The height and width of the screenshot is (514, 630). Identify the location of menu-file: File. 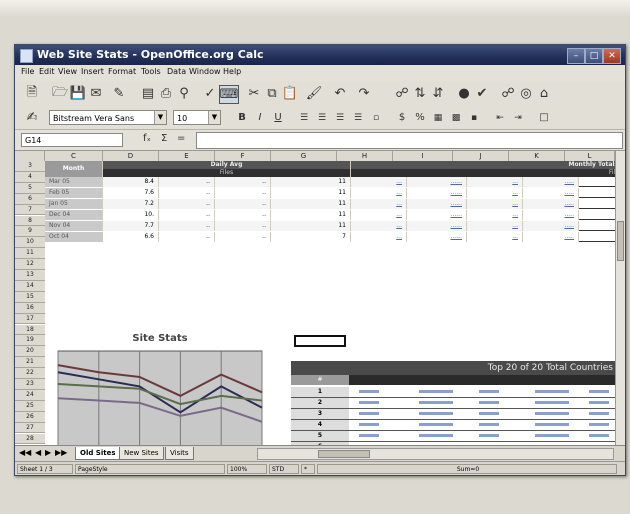
(27, 71).